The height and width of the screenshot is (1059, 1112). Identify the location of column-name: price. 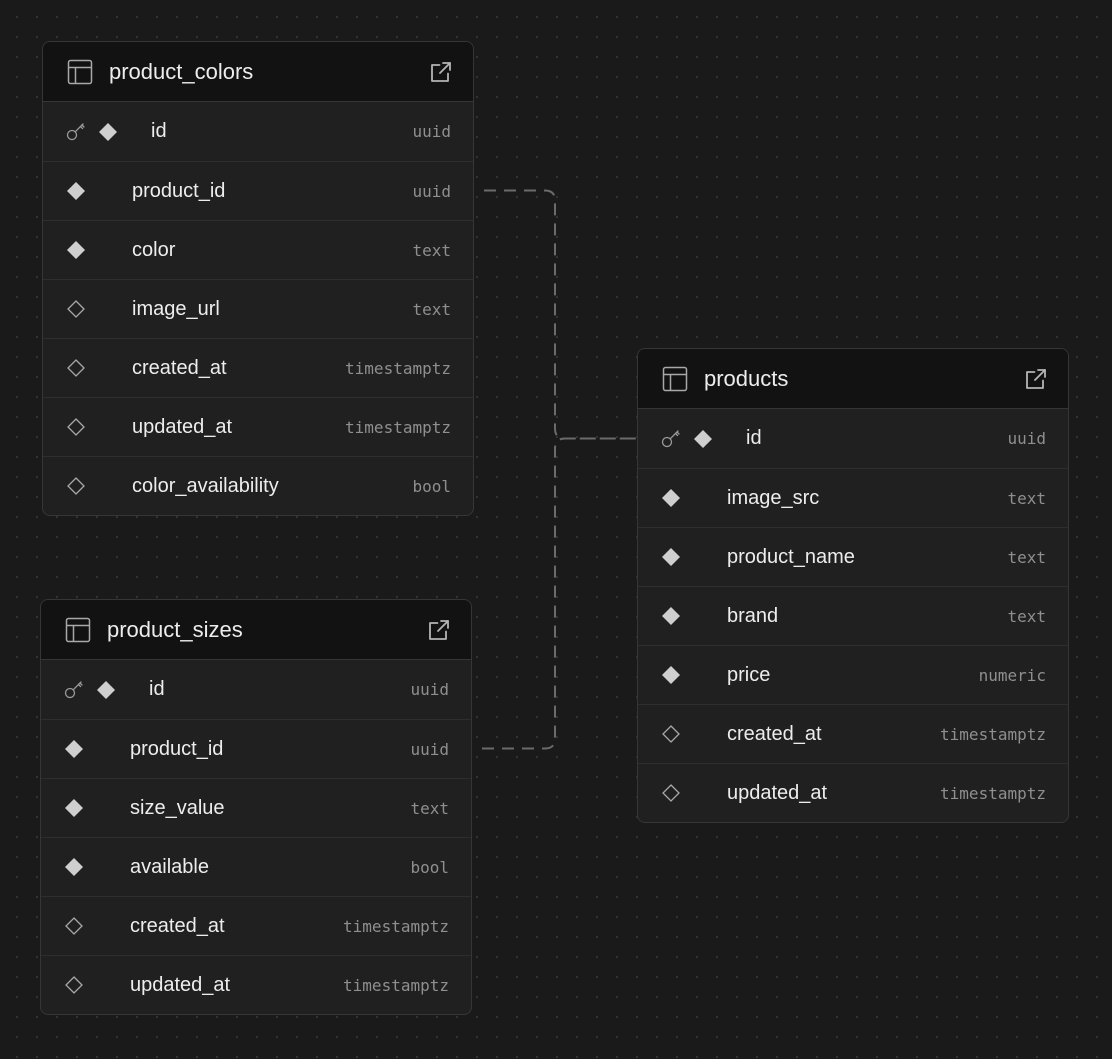
(749, 674).